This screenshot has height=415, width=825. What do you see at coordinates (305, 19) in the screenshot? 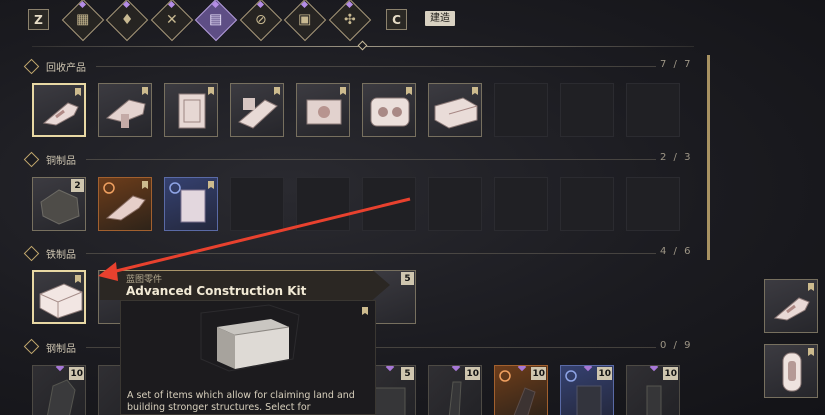
I see `crate-icon: ▣` at bounding box center [305, 19].